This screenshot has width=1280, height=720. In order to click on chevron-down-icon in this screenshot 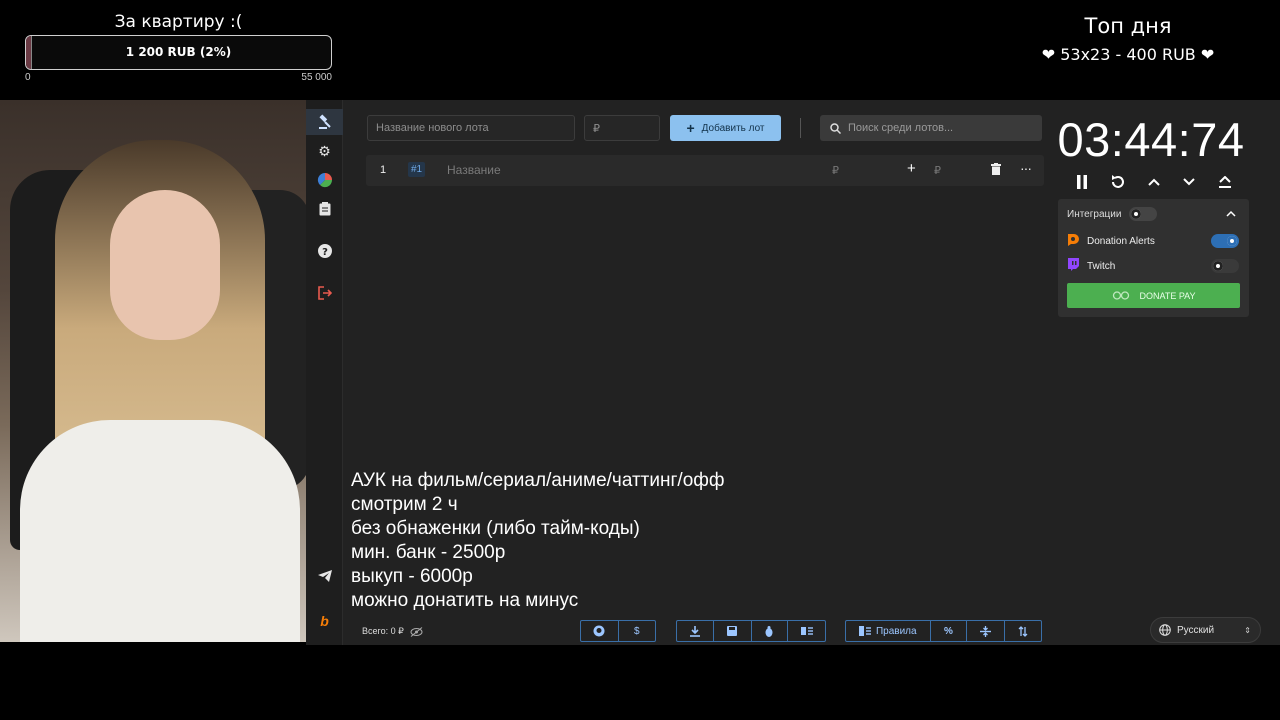, I will do `click(1189, 182)`.